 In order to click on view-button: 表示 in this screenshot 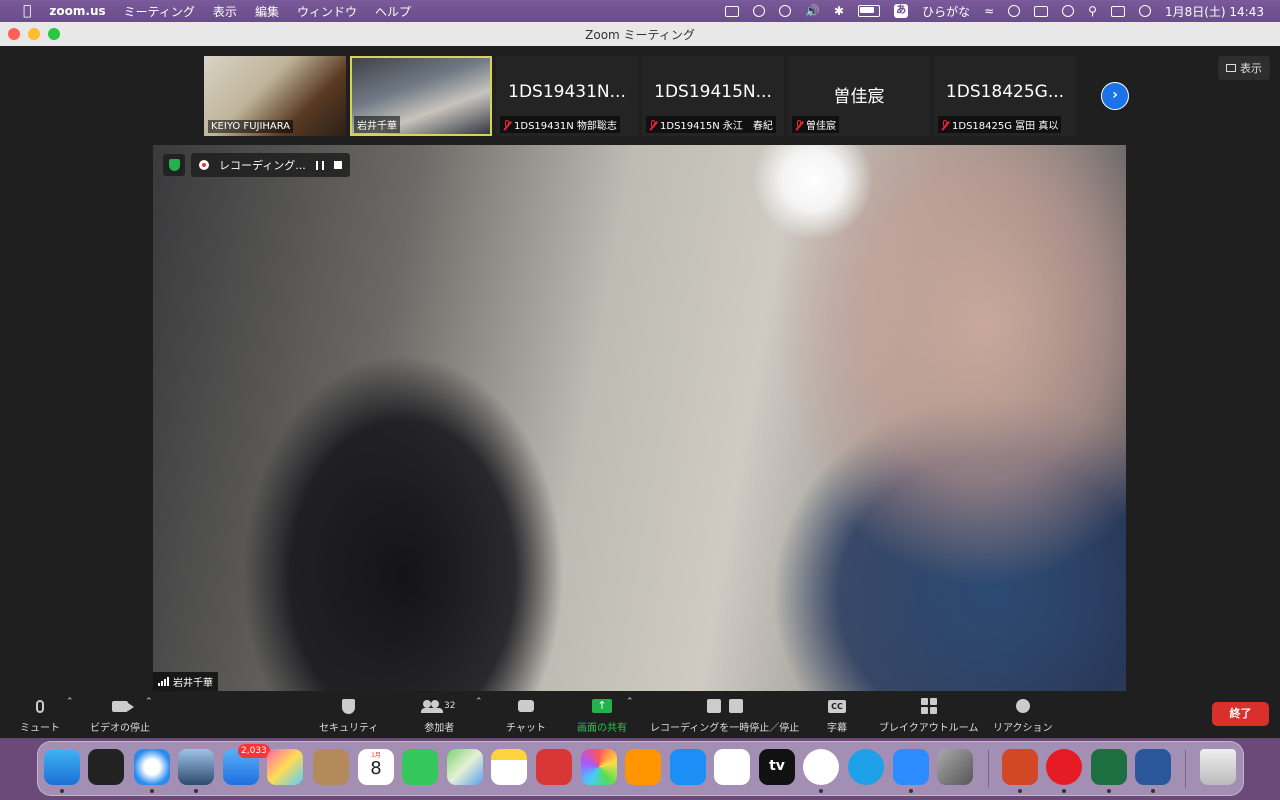, I will do `click(1244, 68)`.